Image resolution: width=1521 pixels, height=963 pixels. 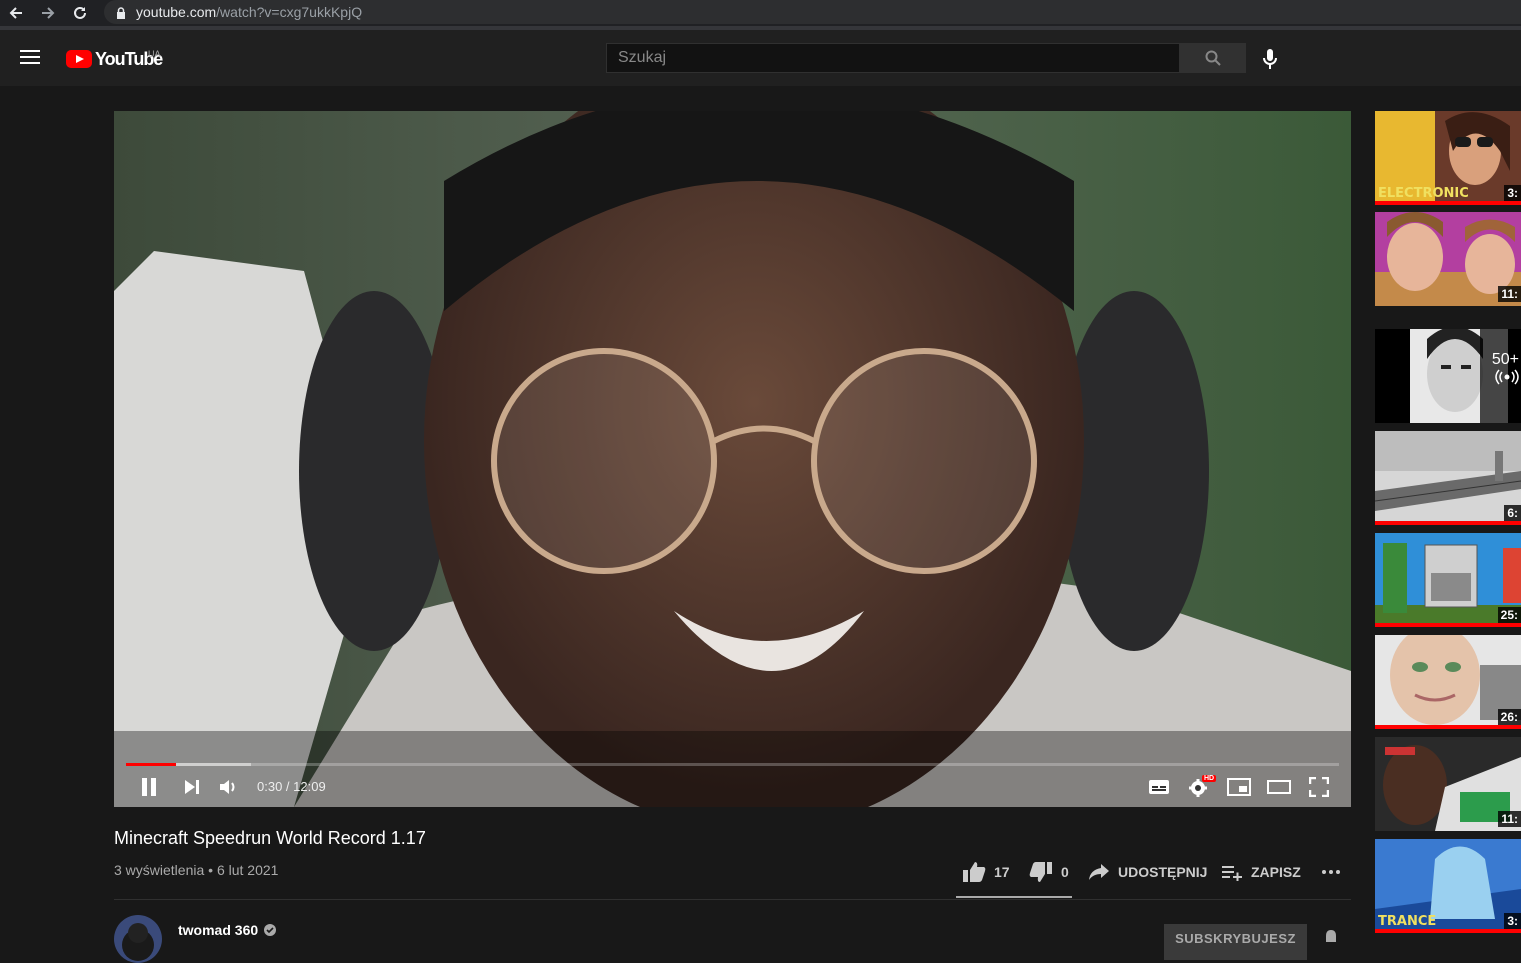 I want to click on thumbs-up-icon, so click(x=974, y=872).